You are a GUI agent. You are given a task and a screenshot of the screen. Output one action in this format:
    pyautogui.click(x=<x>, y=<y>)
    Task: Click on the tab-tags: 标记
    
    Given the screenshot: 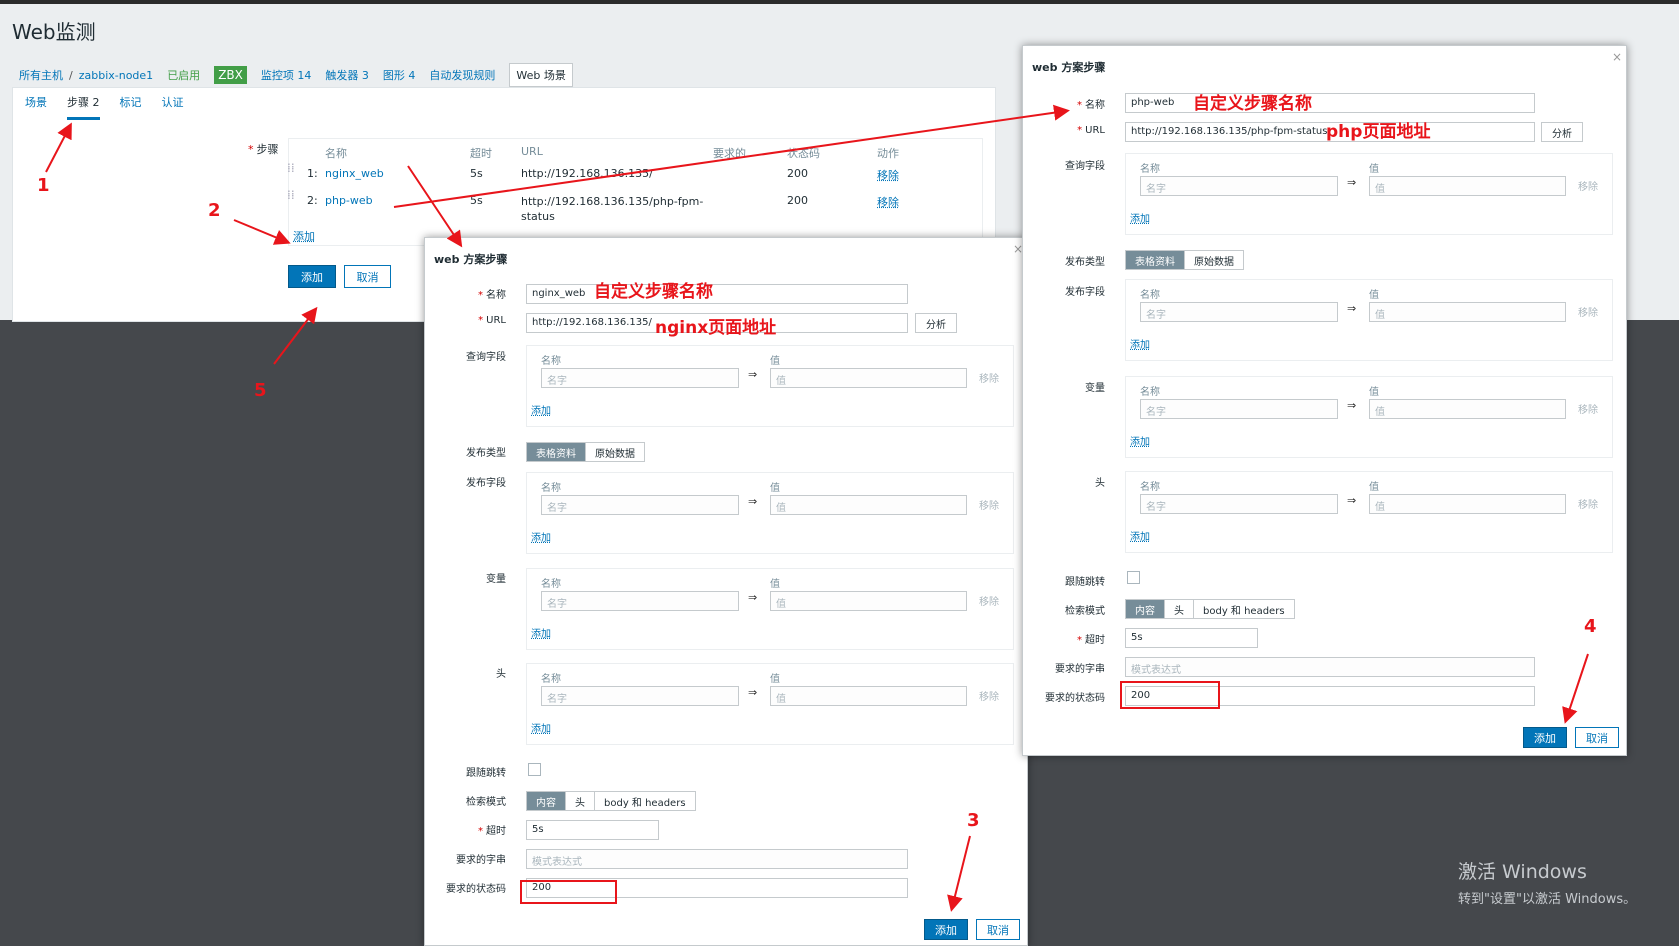 What is the action you would take?
    pyautogui.click(x=131, y=107)
    